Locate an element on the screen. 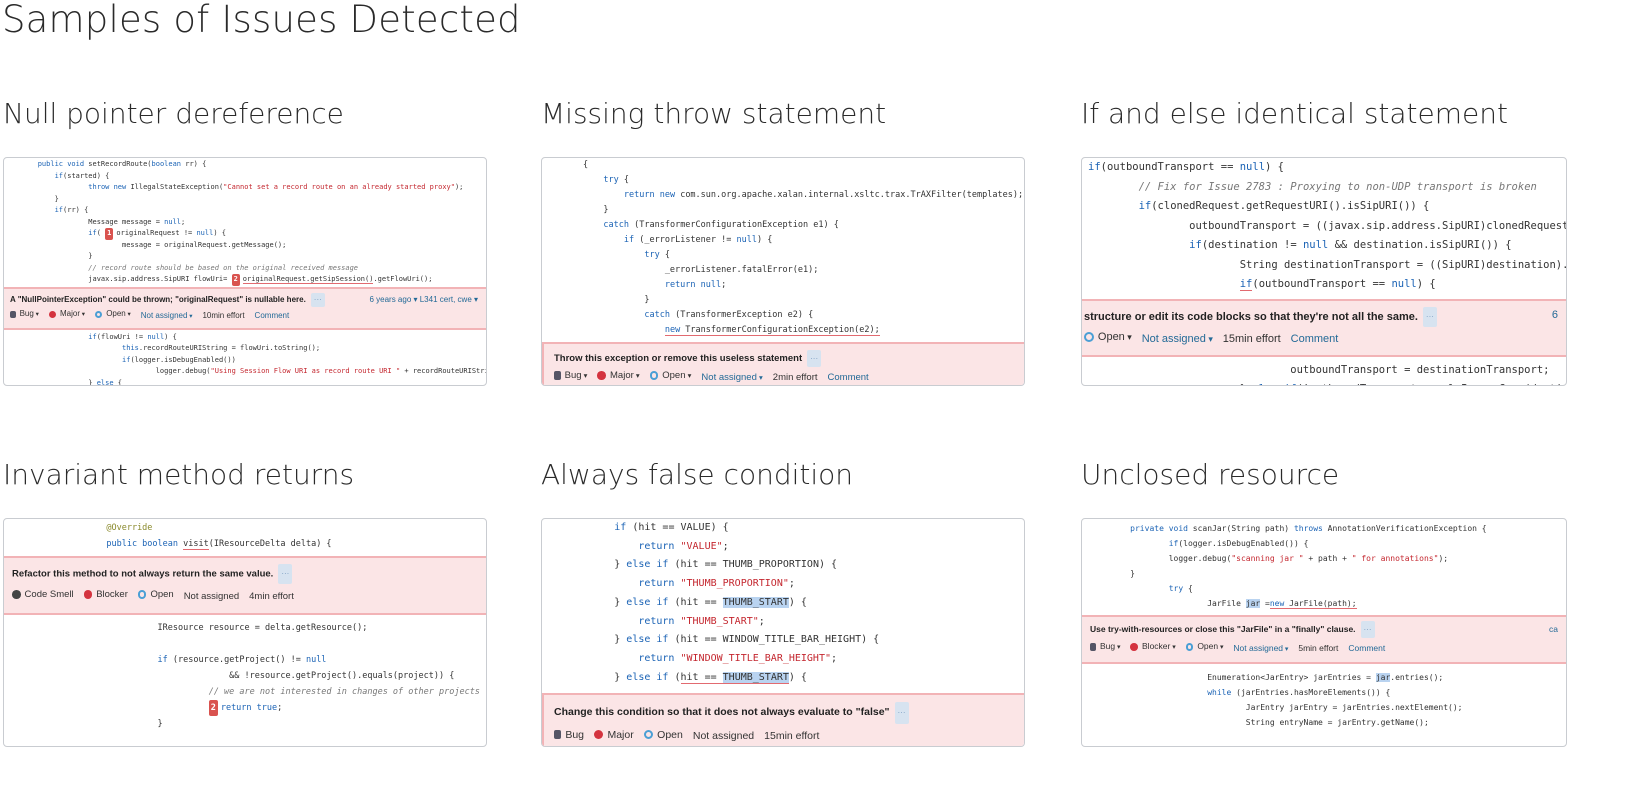 This screenshot has width=1648, height=788. code-token: "VALUE" is located at coordinates (701, 546).